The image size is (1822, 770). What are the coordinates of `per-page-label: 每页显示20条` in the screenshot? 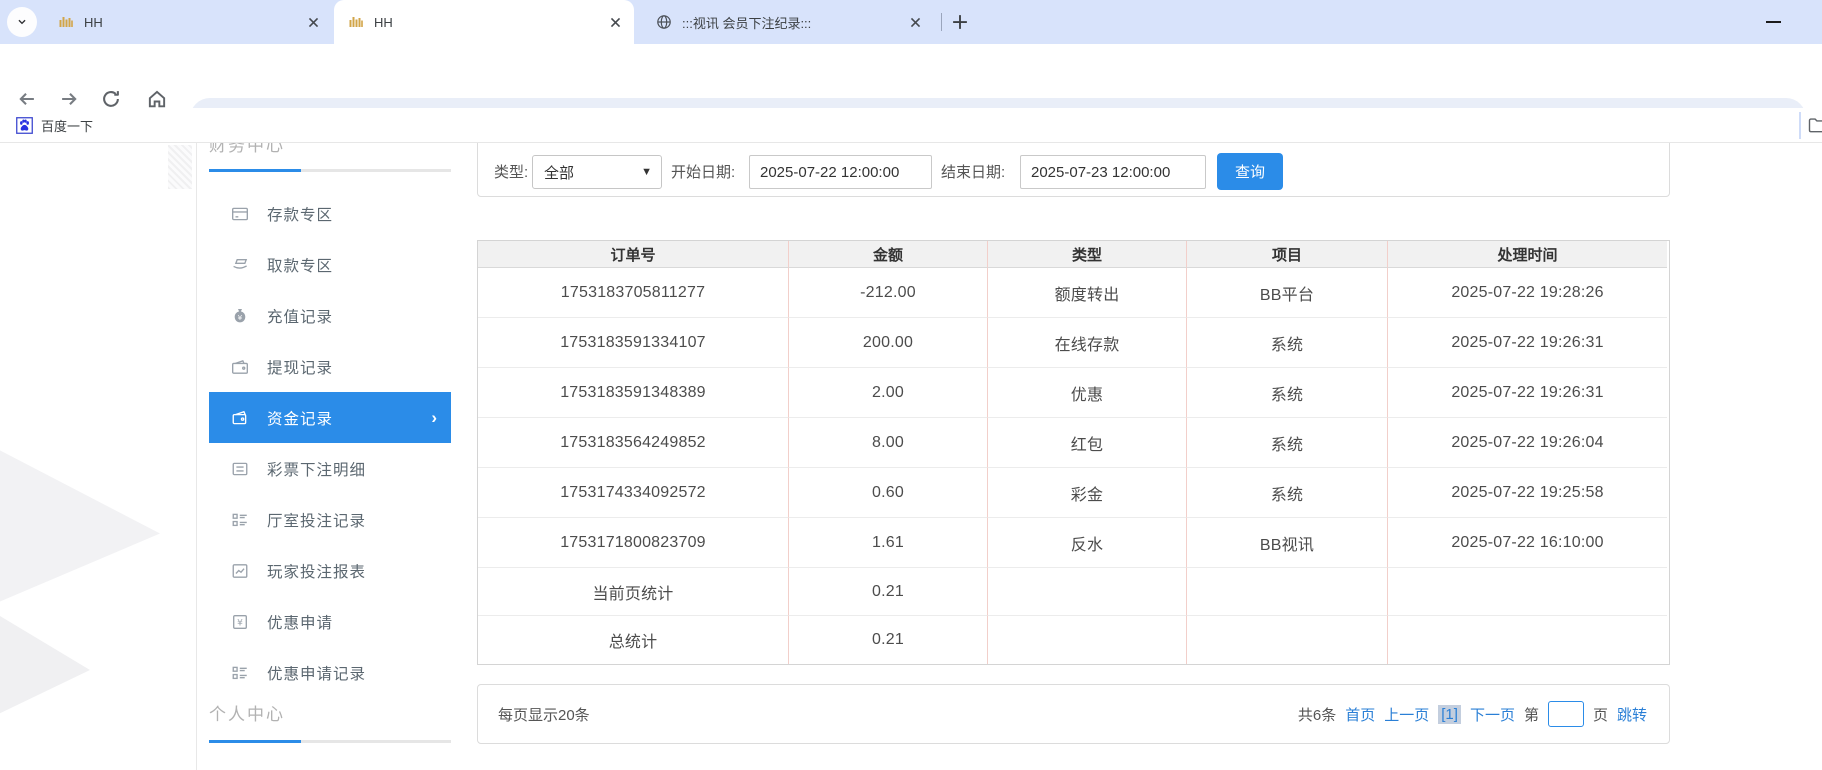 It's located at (544, 715).